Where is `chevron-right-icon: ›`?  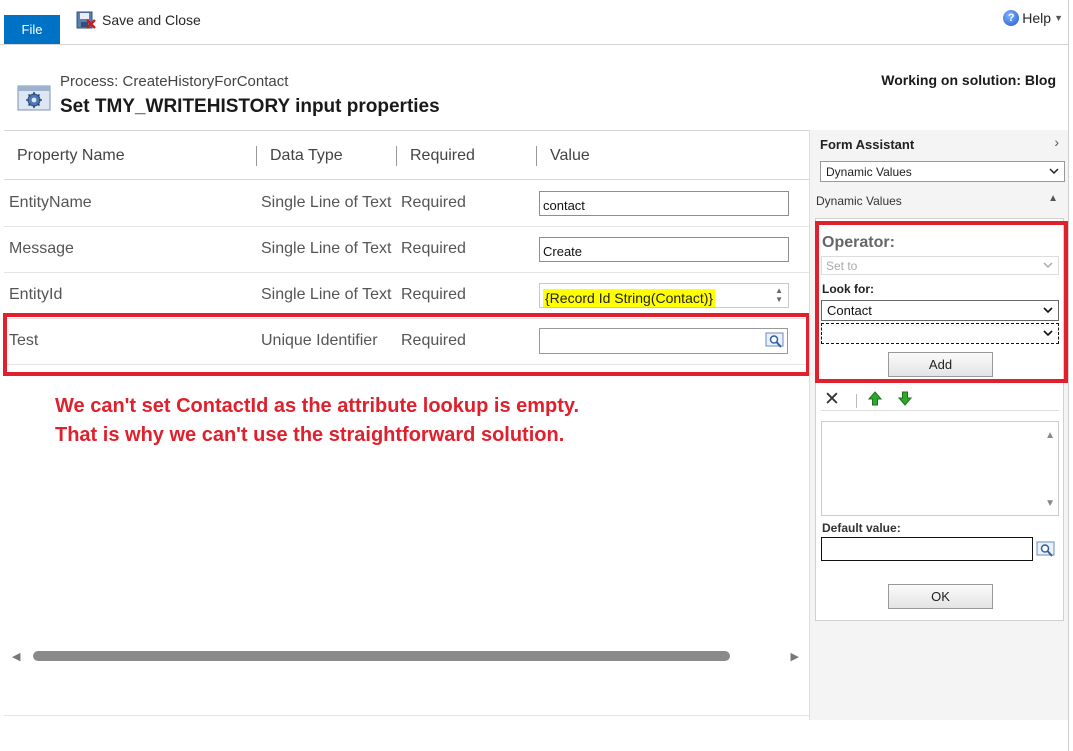
chevron-right-icon: › is located at coordinates (1056, 142).